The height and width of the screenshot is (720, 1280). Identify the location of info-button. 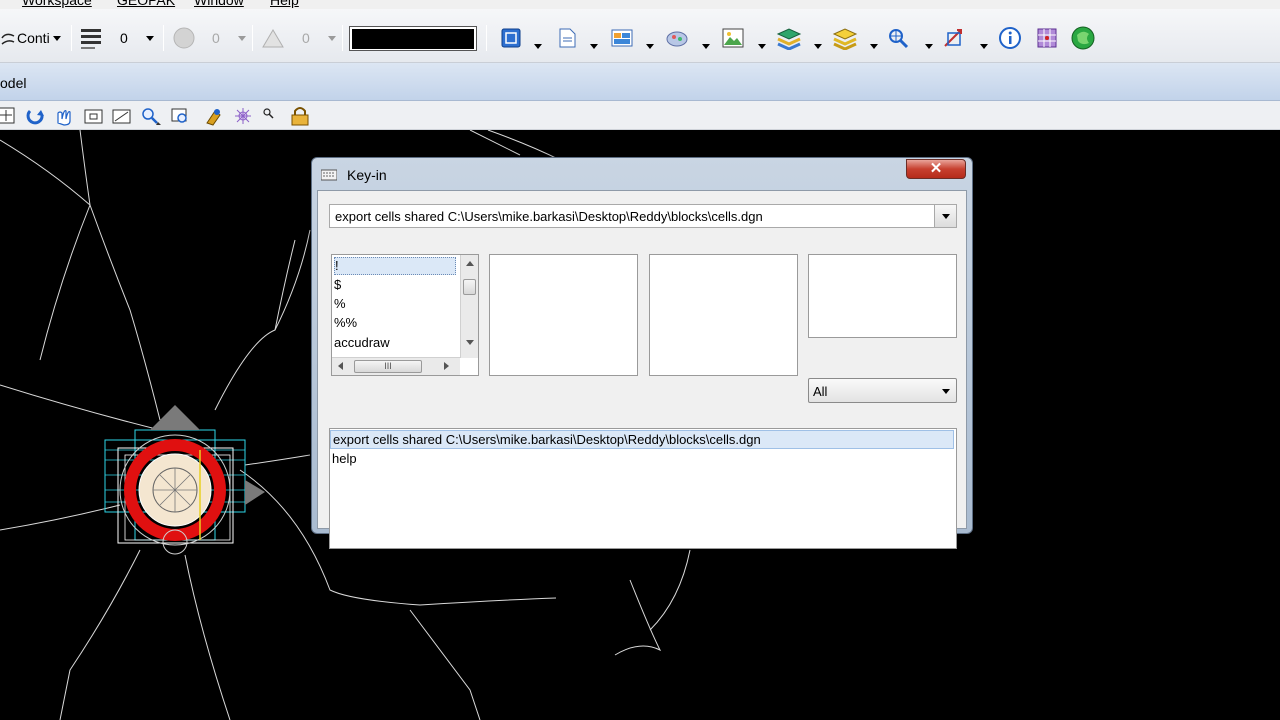
(1010, 38).